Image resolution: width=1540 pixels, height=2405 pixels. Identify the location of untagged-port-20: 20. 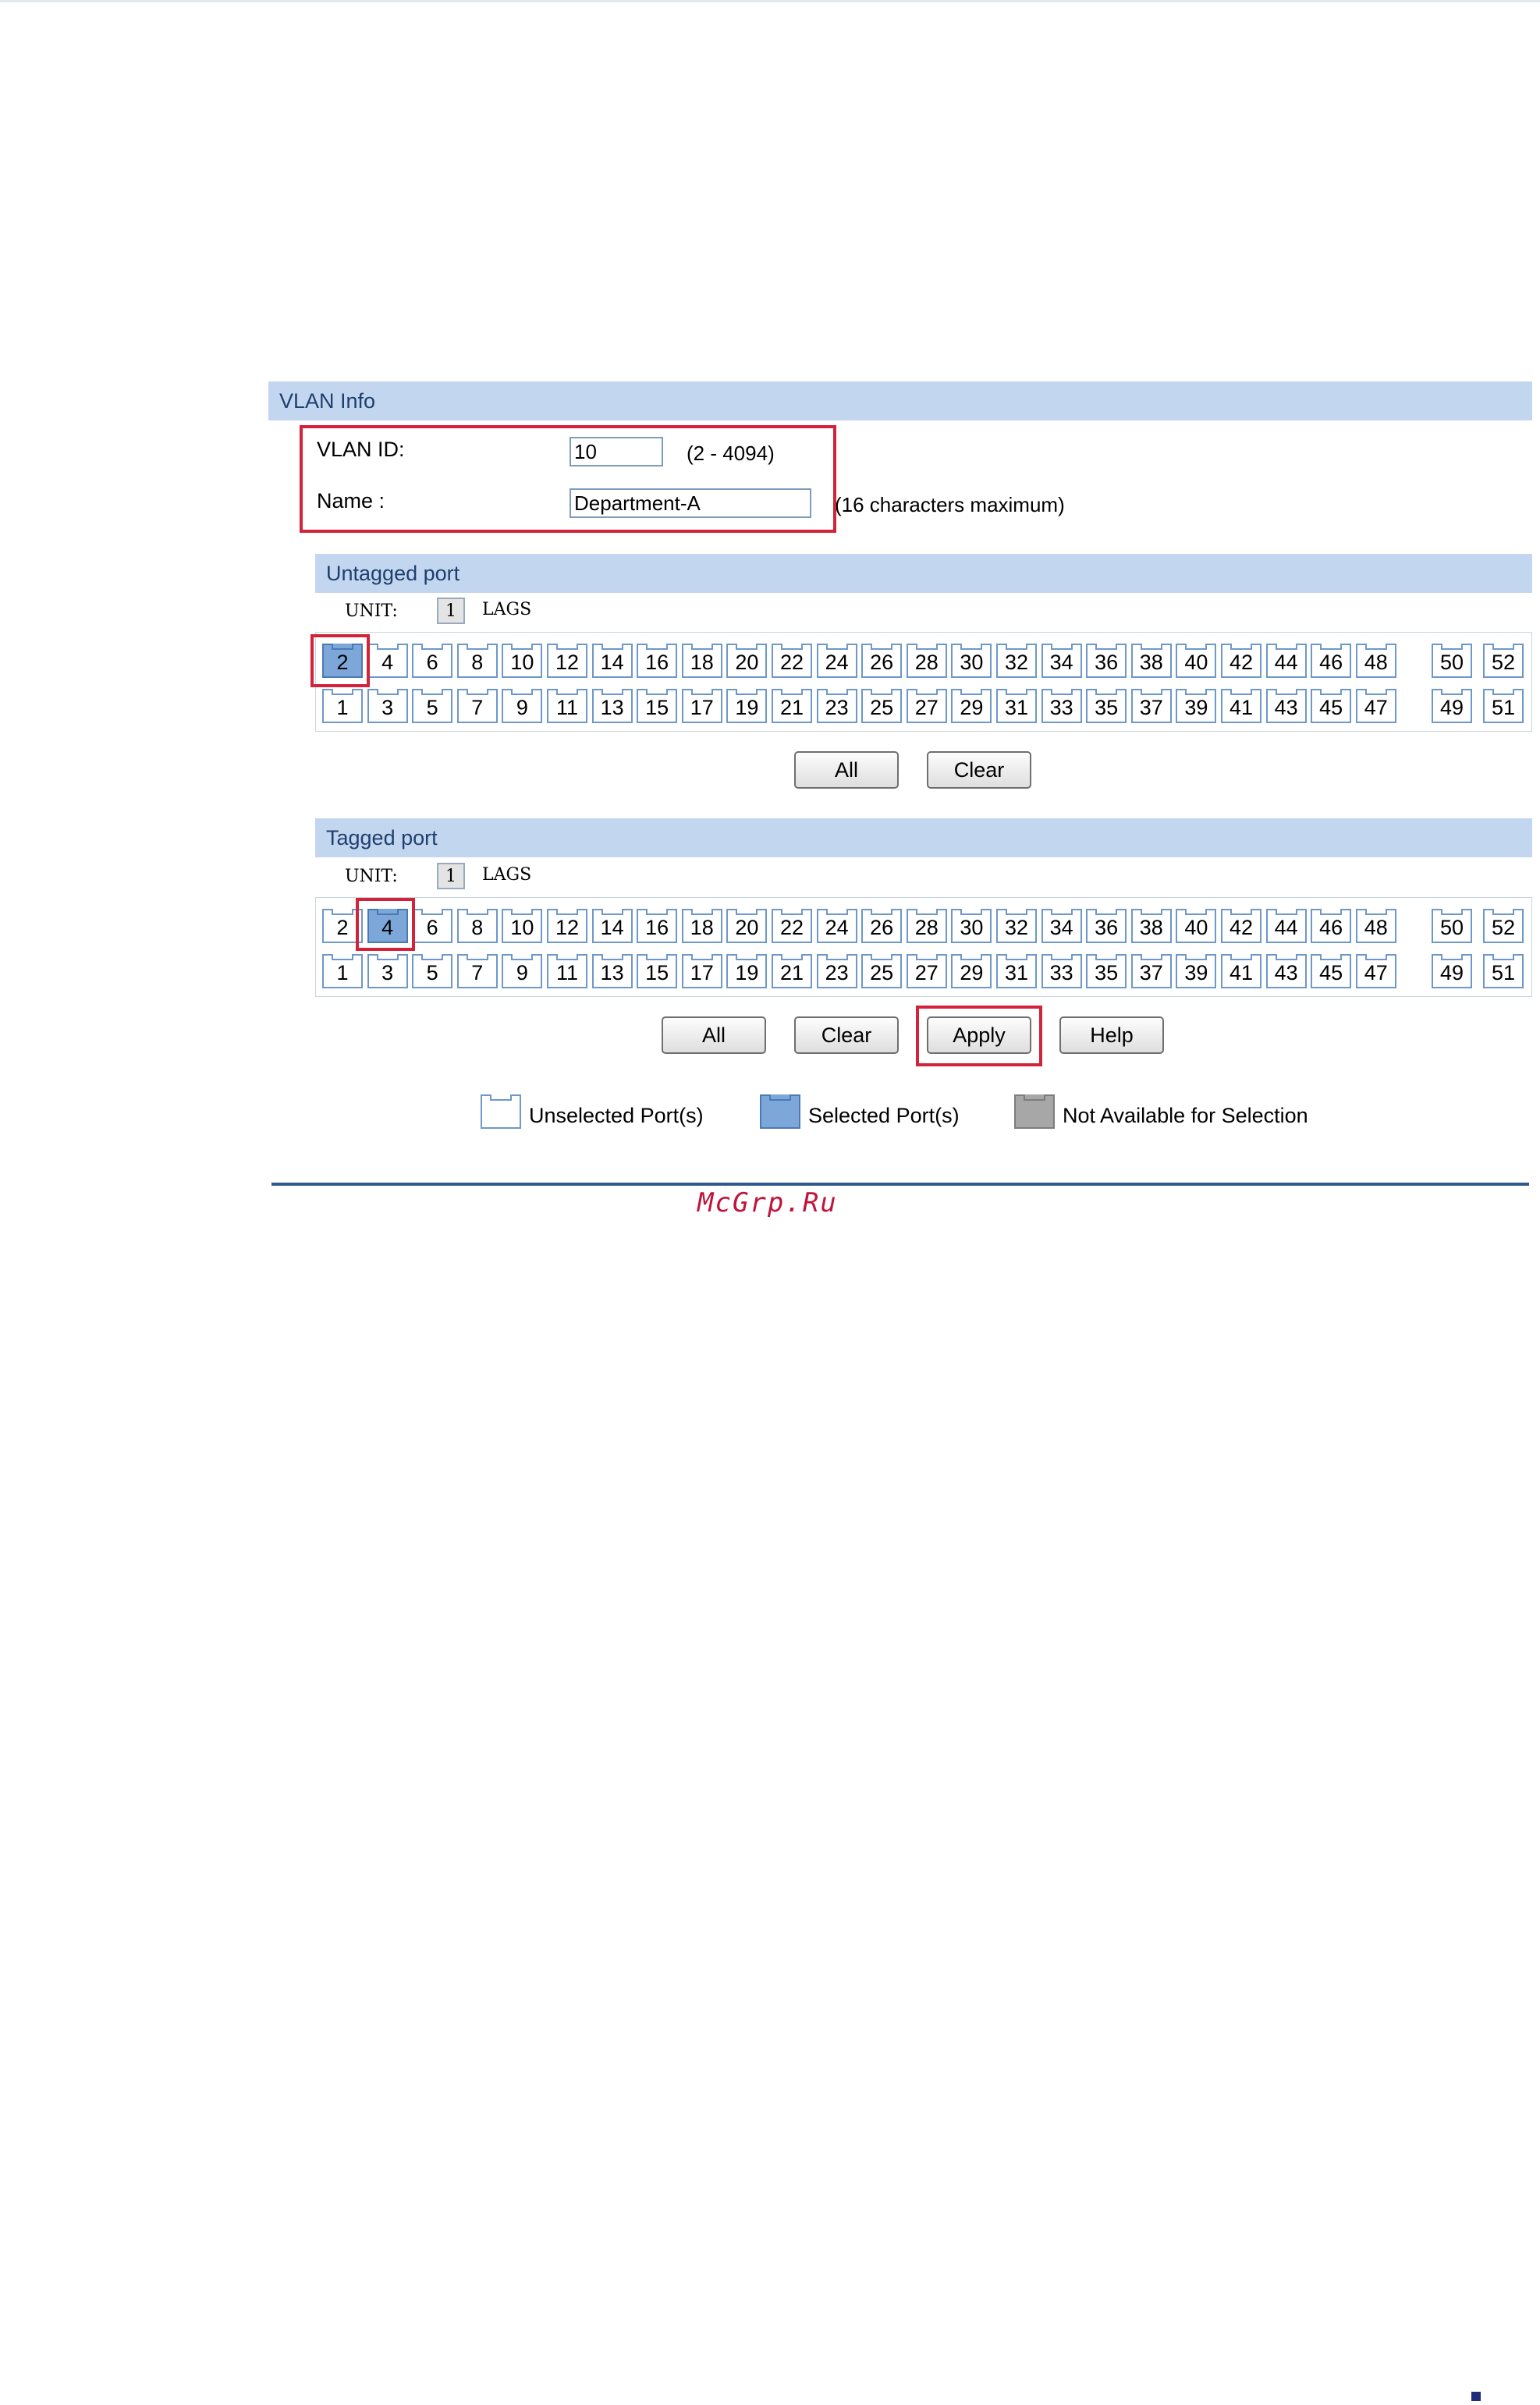
(747, 661).